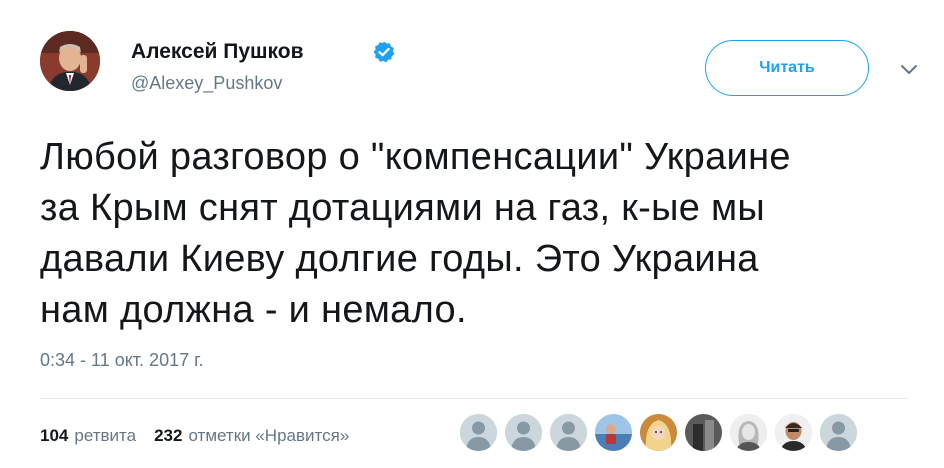  Describe the element at coordinates (105, 435) in the screenshot. I see `retweets-label: ретвита` at that location.